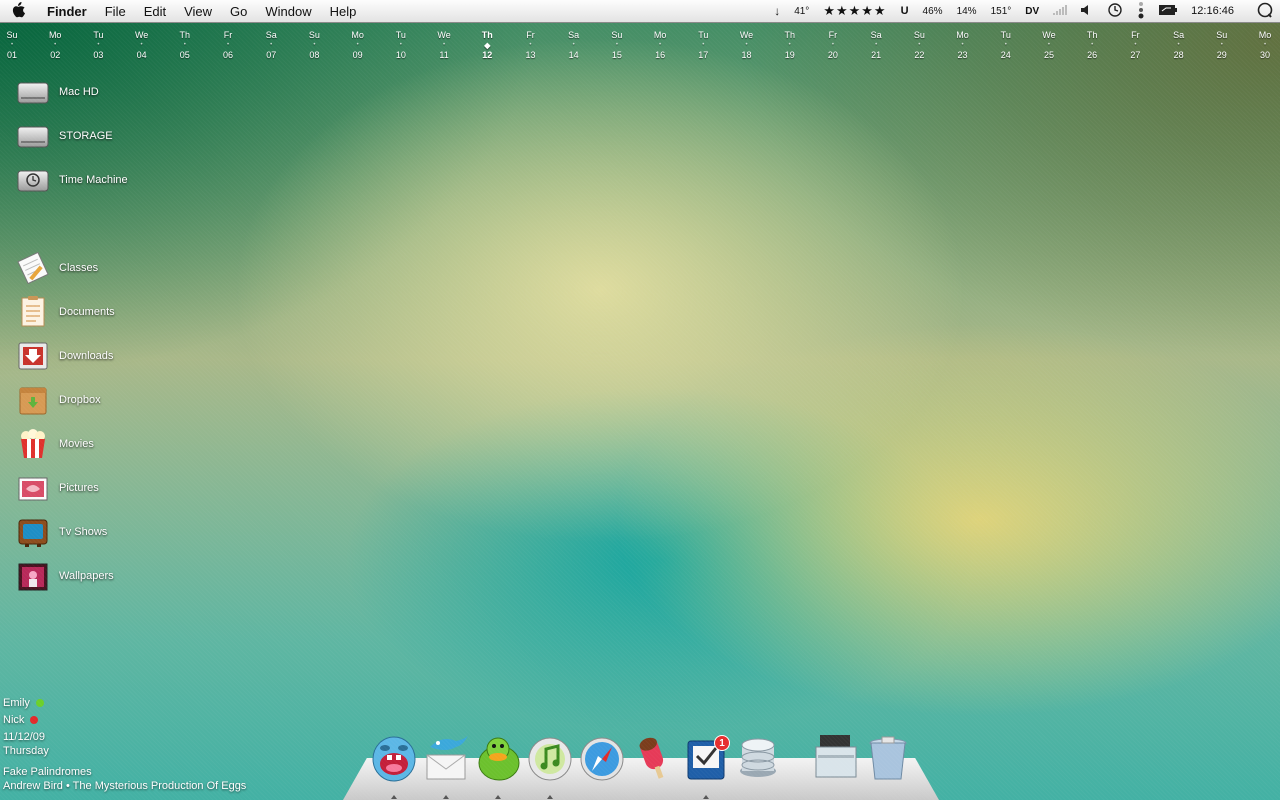 The image size is (1280, 800). I want to click on weekday-text: Thursday, so click(26, 751).